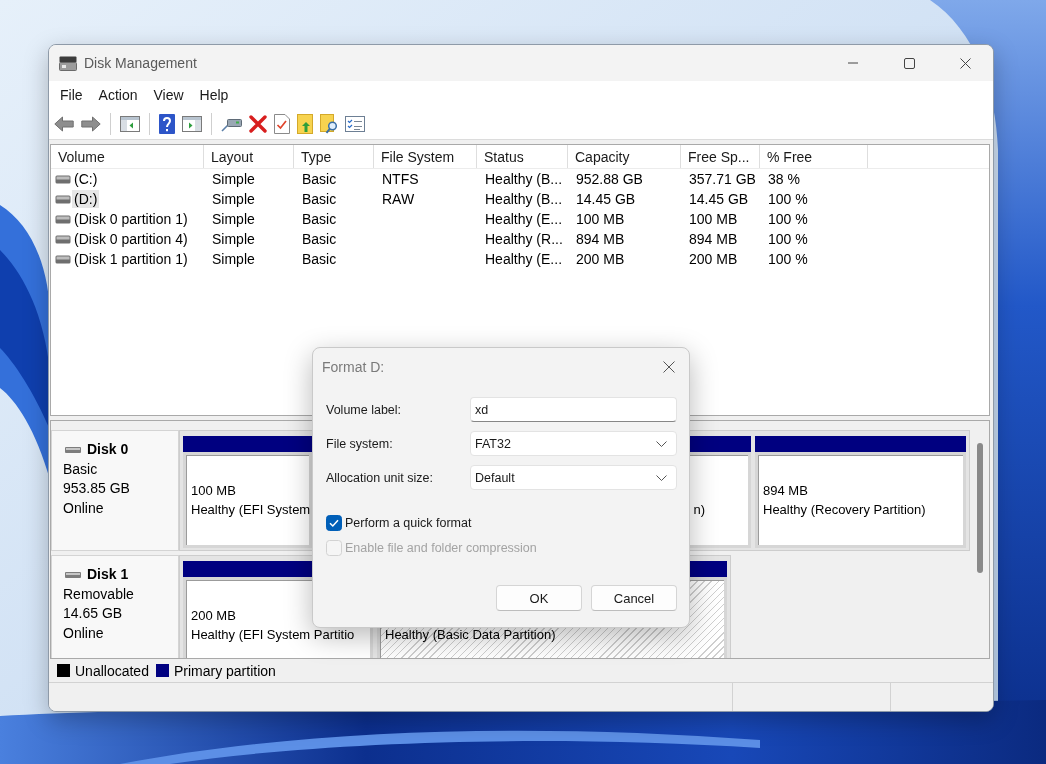 This screenshot has width=1046, height=764. Describe the element at coordinates (71, 94) in the screenshot. I see `menu-item: File` at that location.